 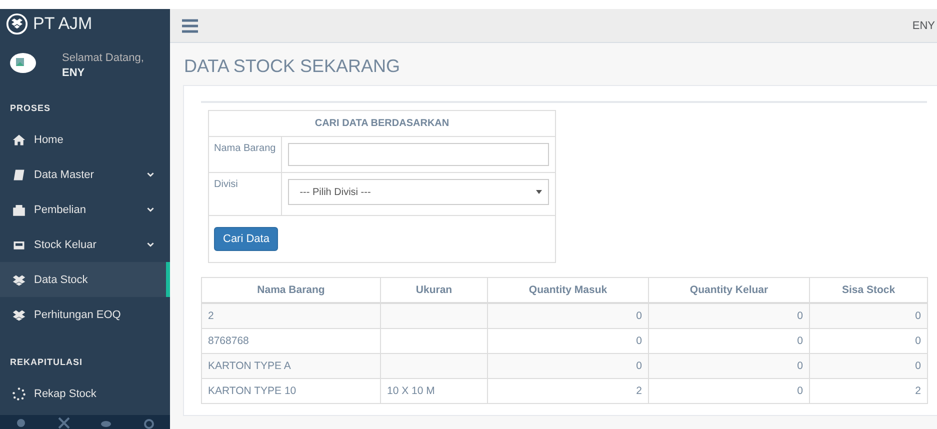 What do you see at coordinates (19, 139) in the screenshot?
I see `home-icon` at bounding box center [19, 139].